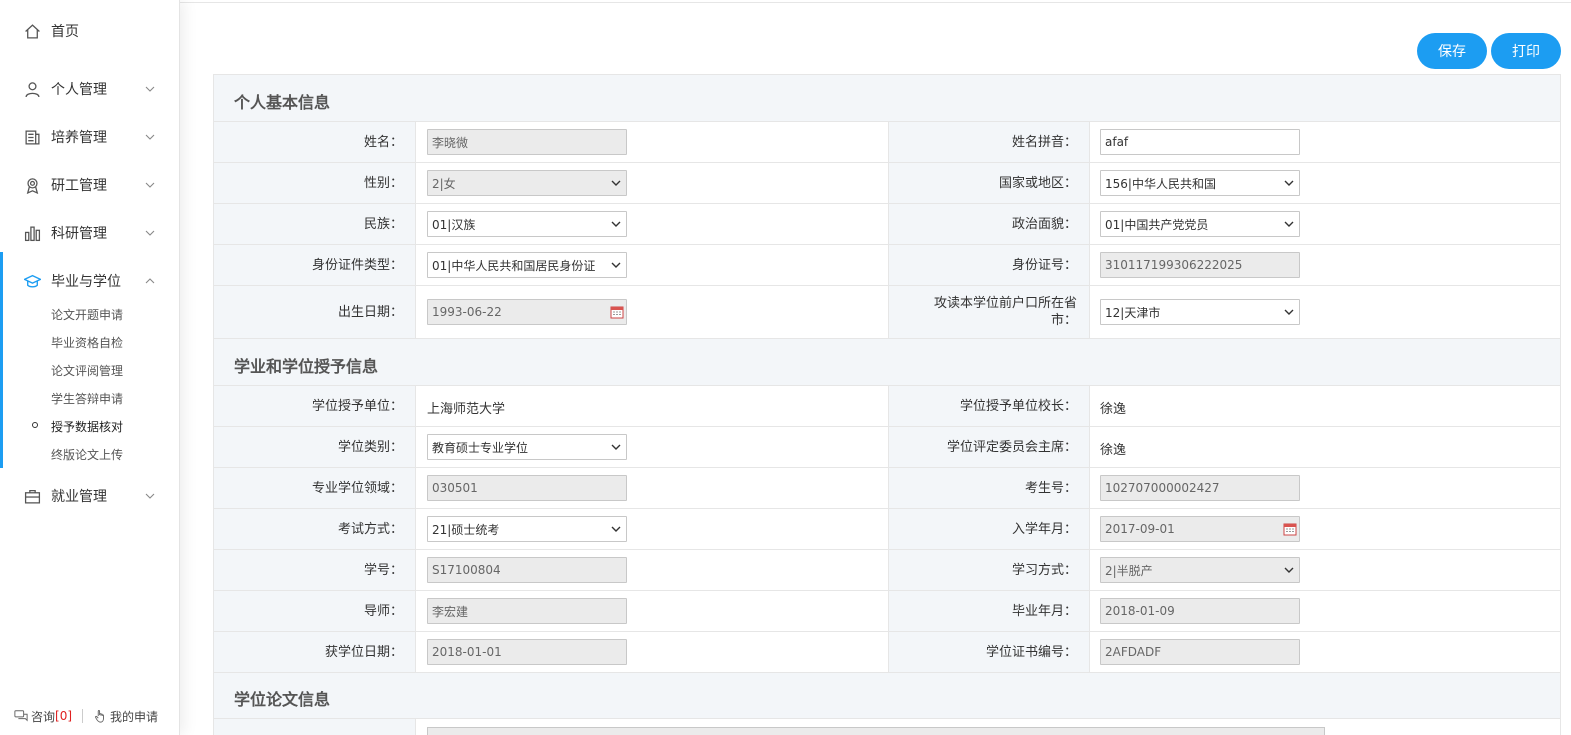  I want to click on sid-label: 学号：, so click(315, 570).